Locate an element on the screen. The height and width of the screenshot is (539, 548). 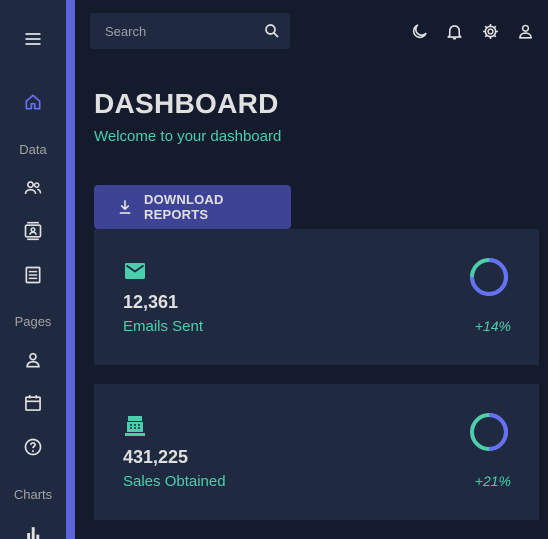
dark-mode-icon is located at coordinates (419, 31).